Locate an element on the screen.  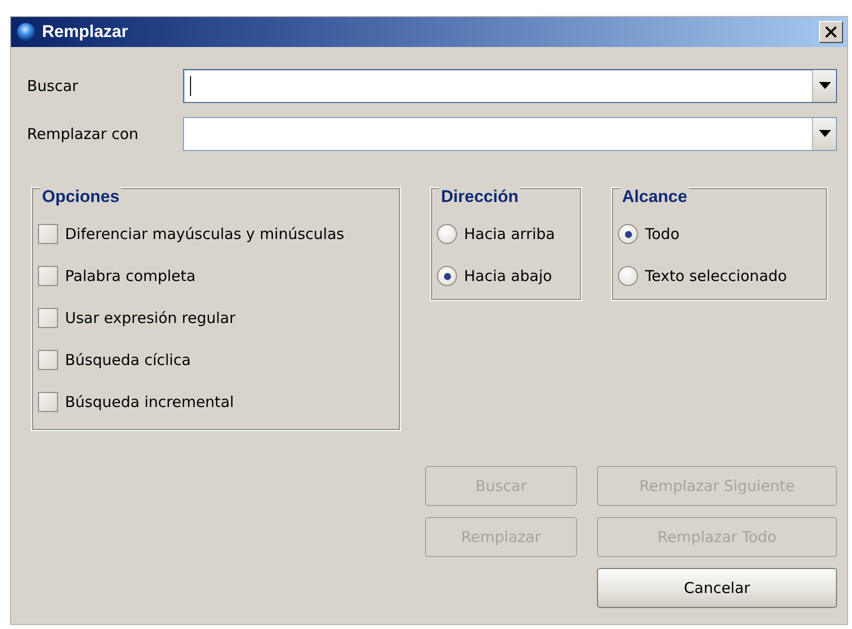
close-button is located at coordinates (831, 32).